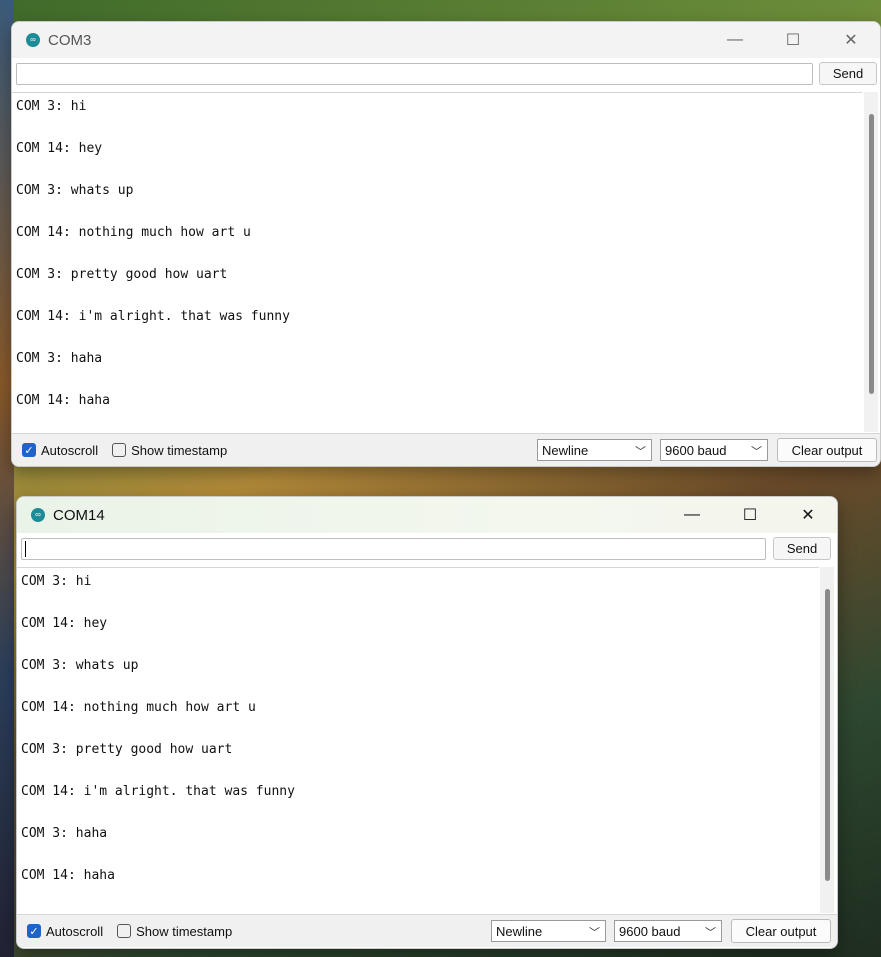 The image size is (881, 957). I want to click on window-title: COM14, so click(79, 515).